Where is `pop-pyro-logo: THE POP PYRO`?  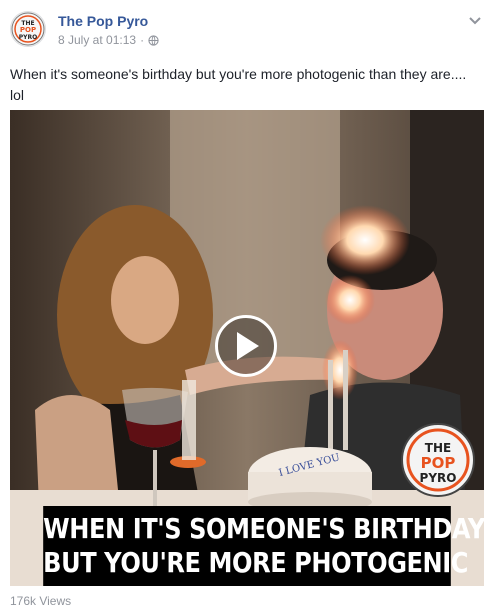 pop-pyro-logo: THE POP PYRO is located at coordinates (28, 29).